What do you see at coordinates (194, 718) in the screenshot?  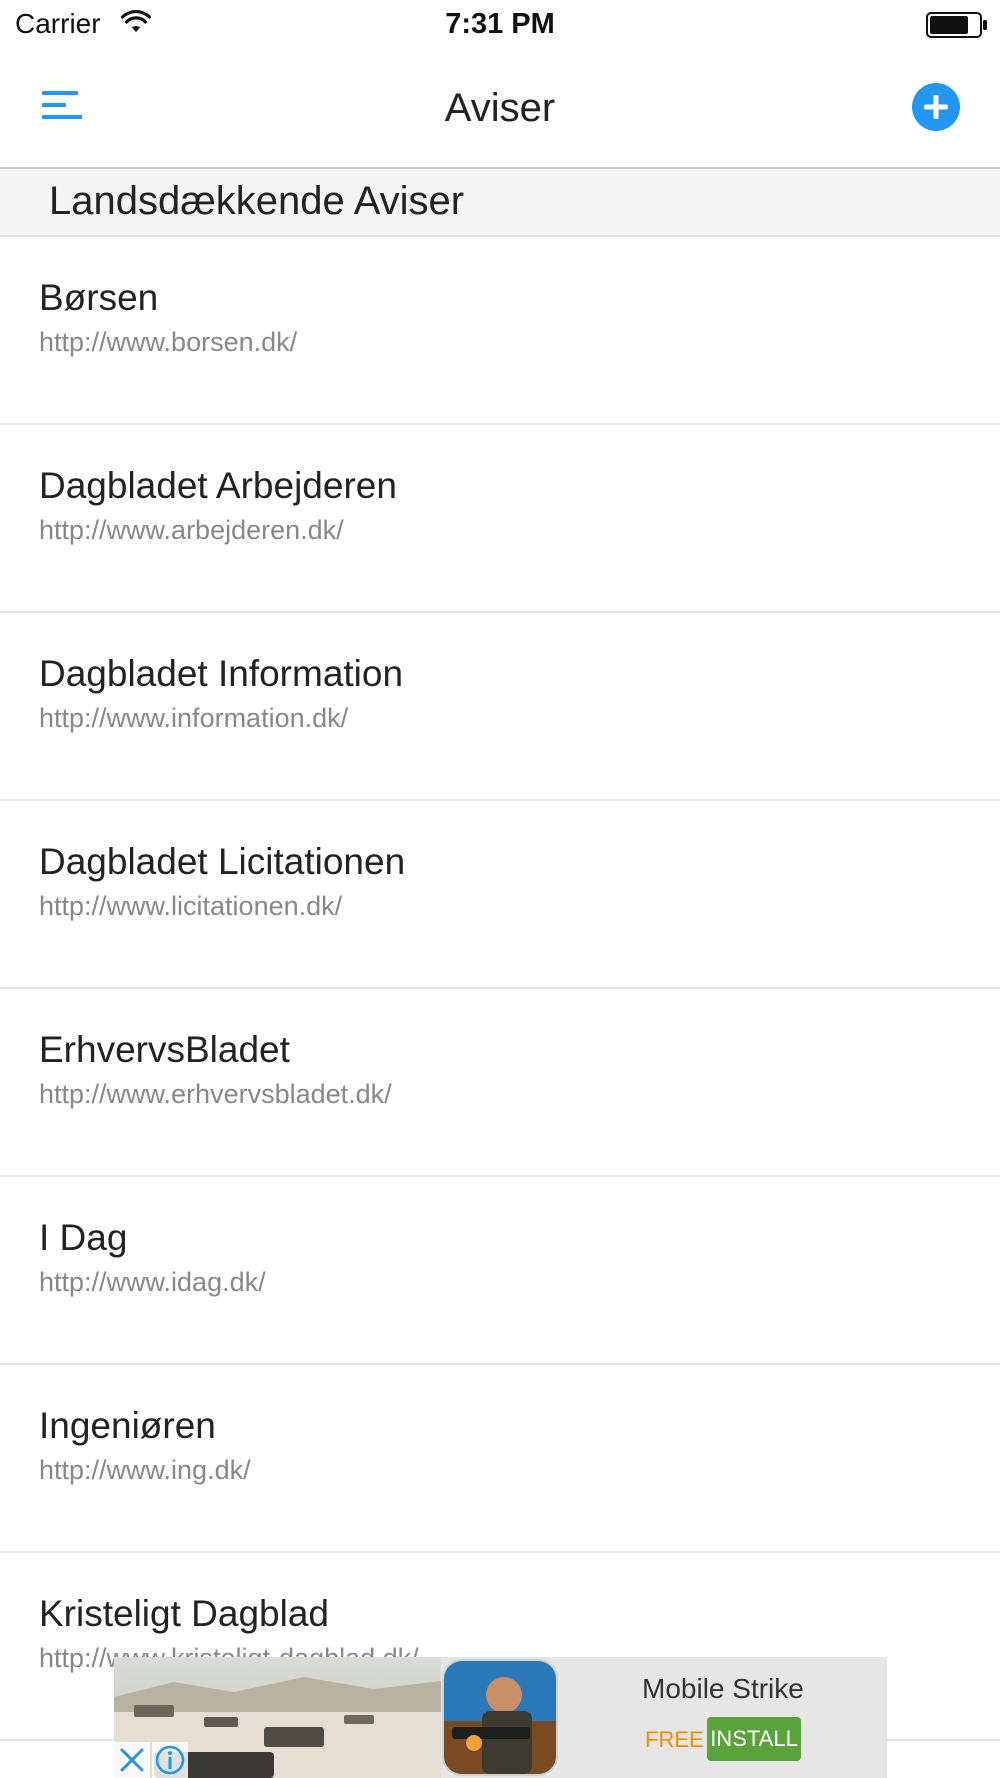 I see `newspaper-url: http://www.information.dk/` at bounding box center [194, 718].